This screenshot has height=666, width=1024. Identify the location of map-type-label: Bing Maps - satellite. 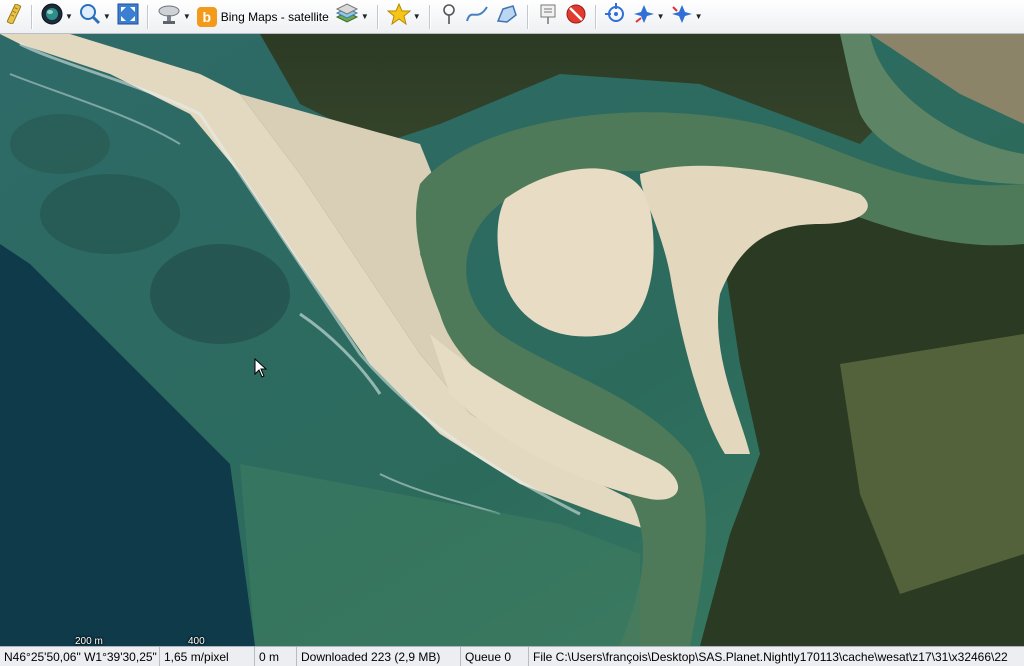
(274, 16).